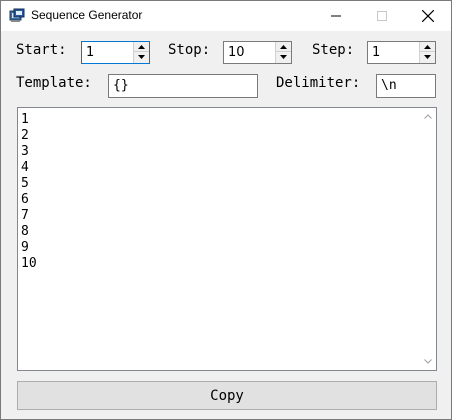 Image resolution: width=452 pixels, height=420 pixels. What do you see at coordinates (333, 50) in the screenshot?
I see `step-label: Step:` at bounding box center [333, 50].